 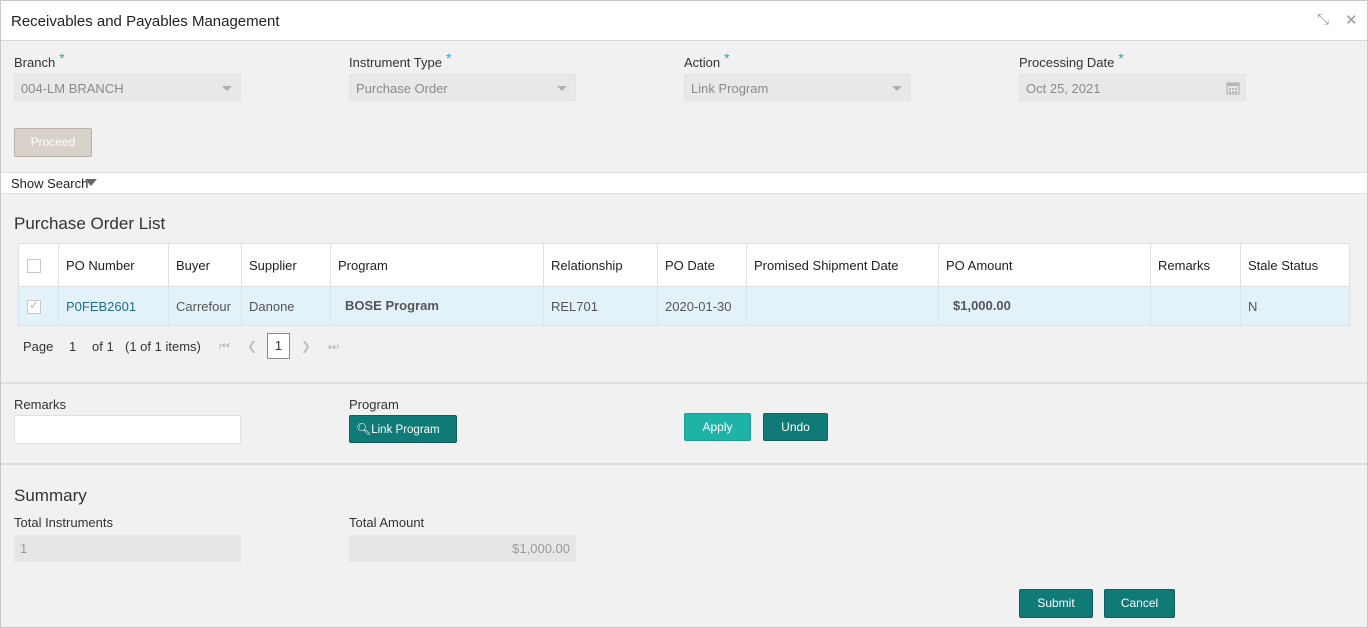 I want to click on program-label: Program, so click(x=374, y=404).